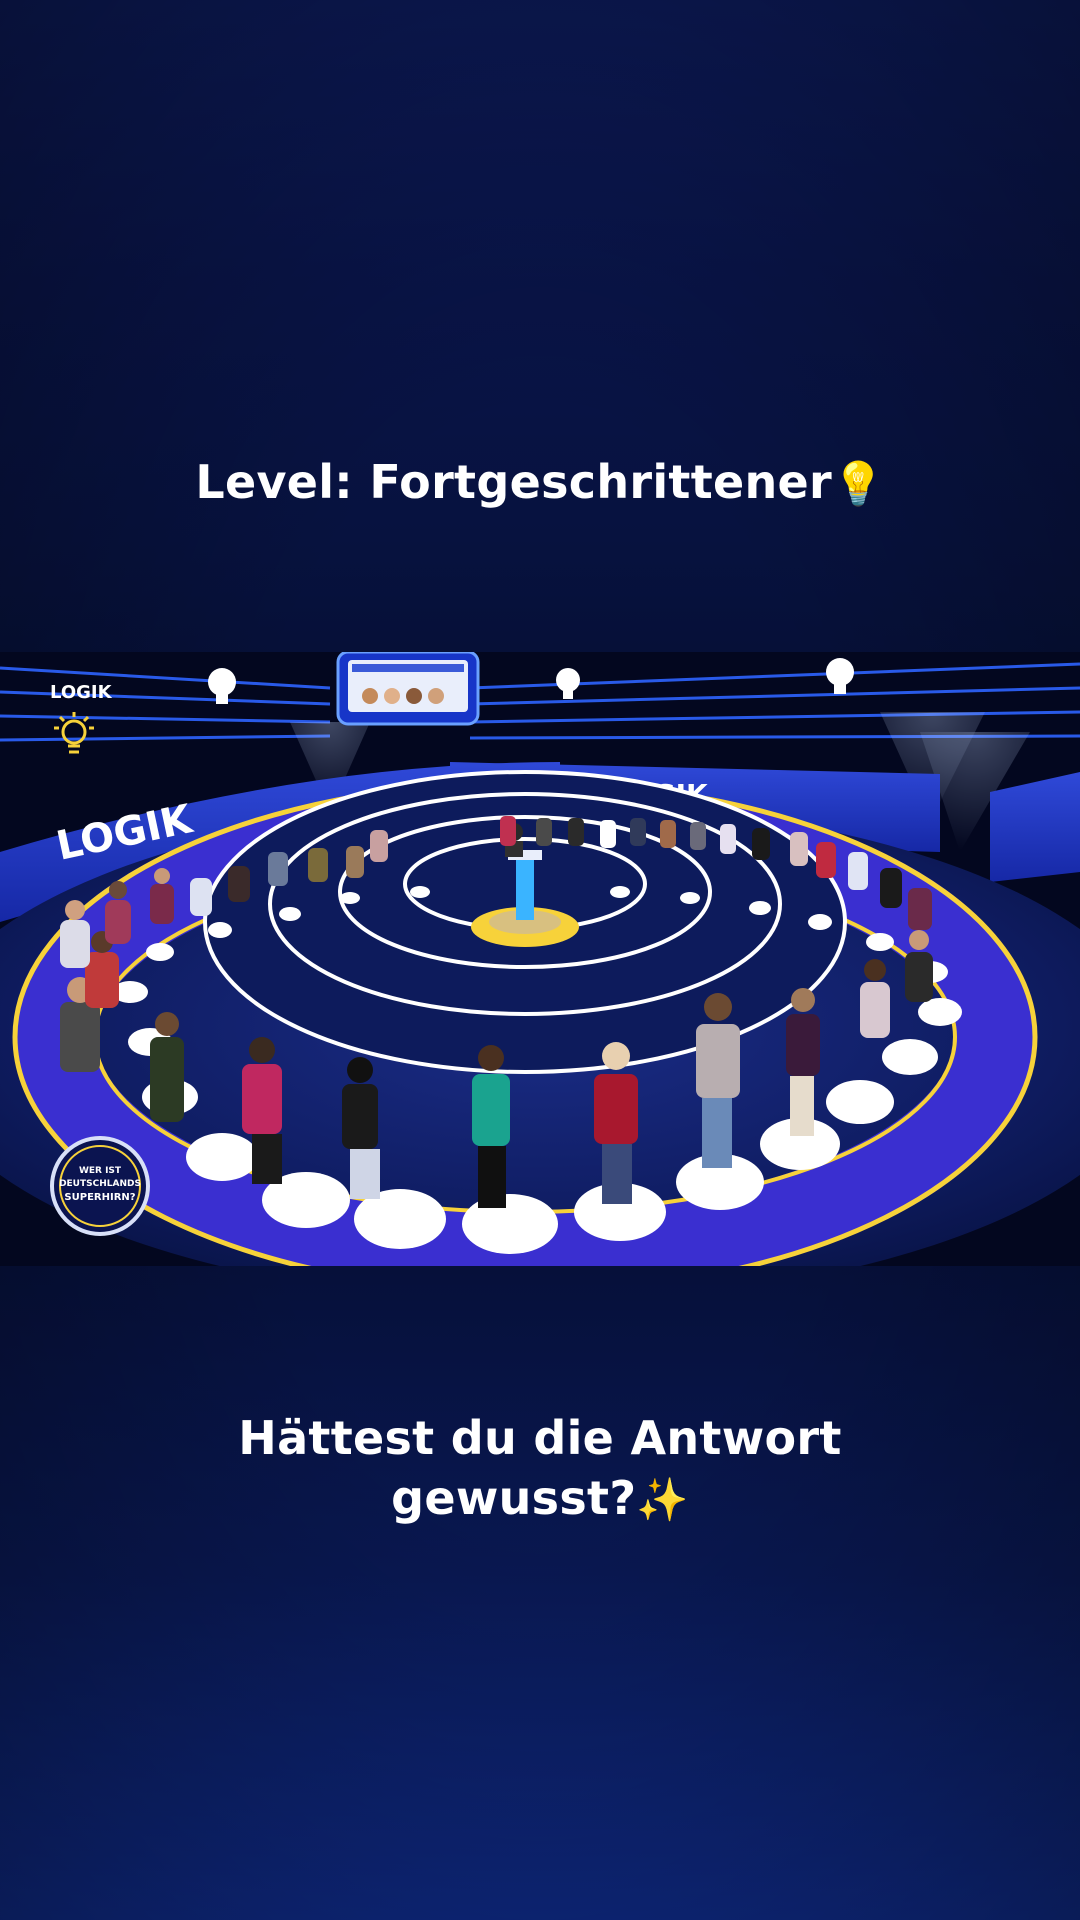 The height and width of the screenshot is (1920, 1080). I want to click on bottom-caption: Hättest du die Antwort gewusst?✨, so click(540, 1469).